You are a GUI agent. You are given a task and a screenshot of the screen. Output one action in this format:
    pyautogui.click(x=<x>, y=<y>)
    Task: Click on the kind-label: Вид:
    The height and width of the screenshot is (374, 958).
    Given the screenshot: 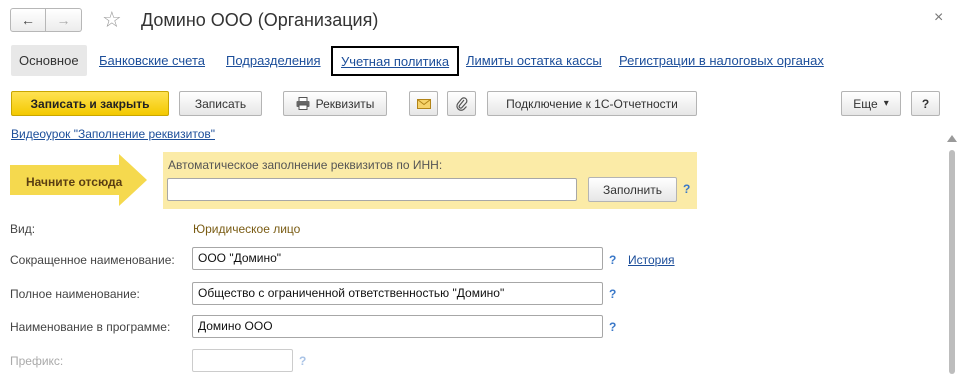 What is the action you would take?
    pyautogui.click(x=23, y=229)
    